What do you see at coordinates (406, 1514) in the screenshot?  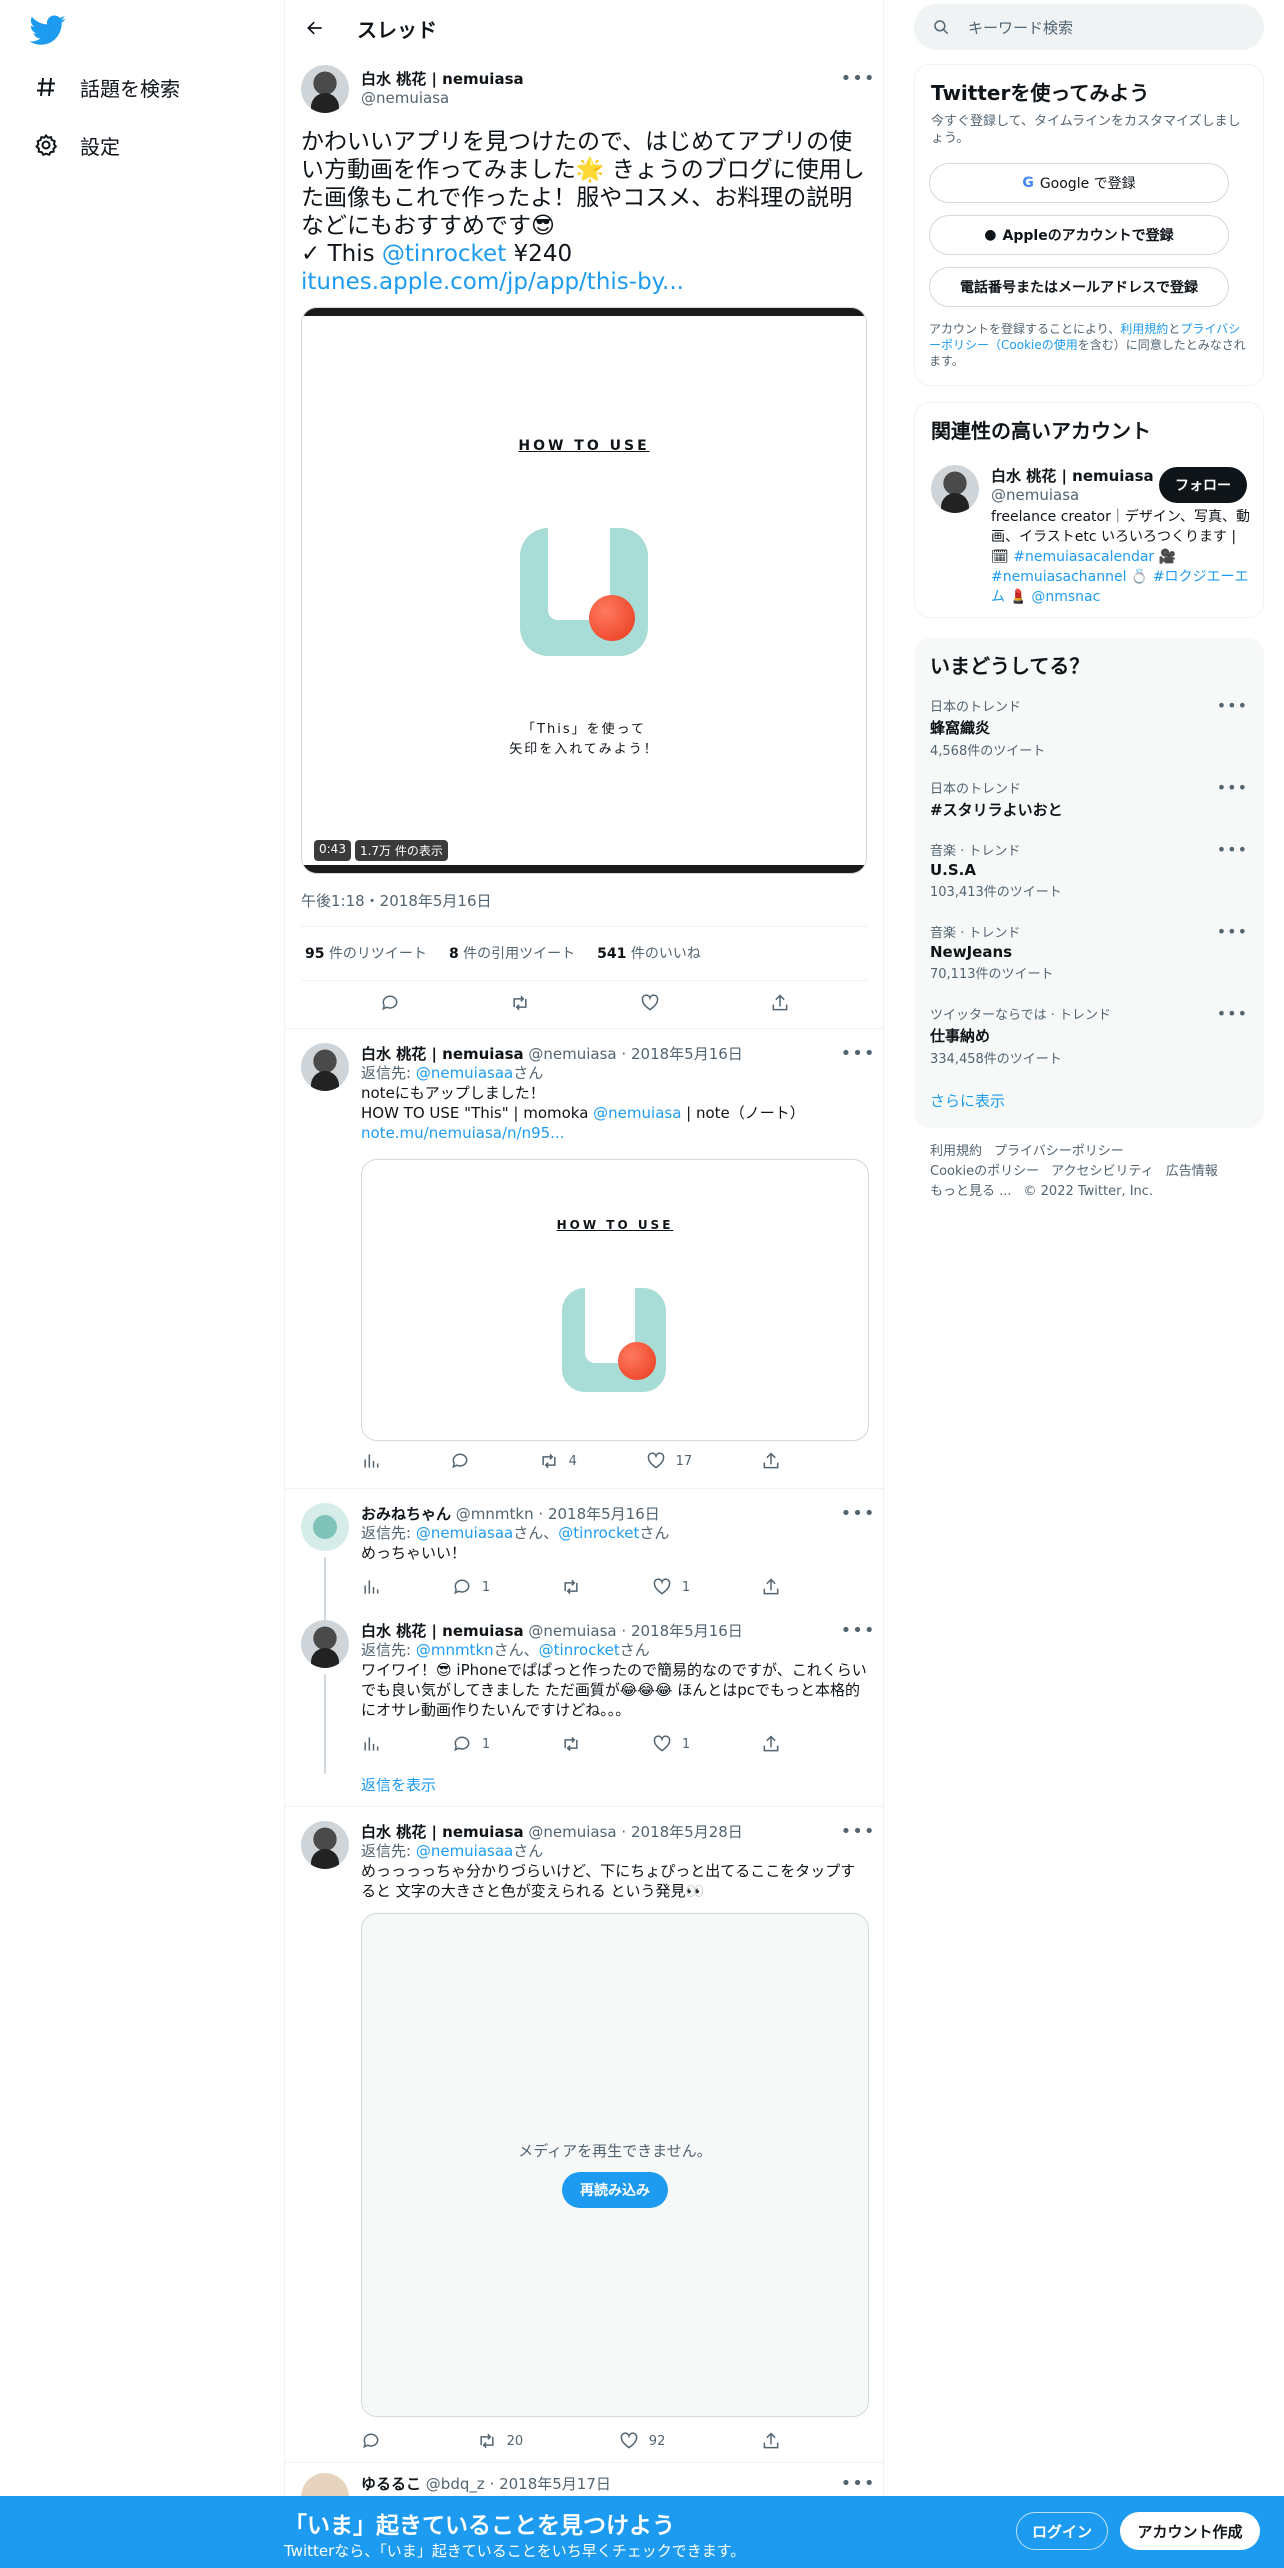 I see `reply-author-name: おみねちゃん` at bounding box center [406, 1514].